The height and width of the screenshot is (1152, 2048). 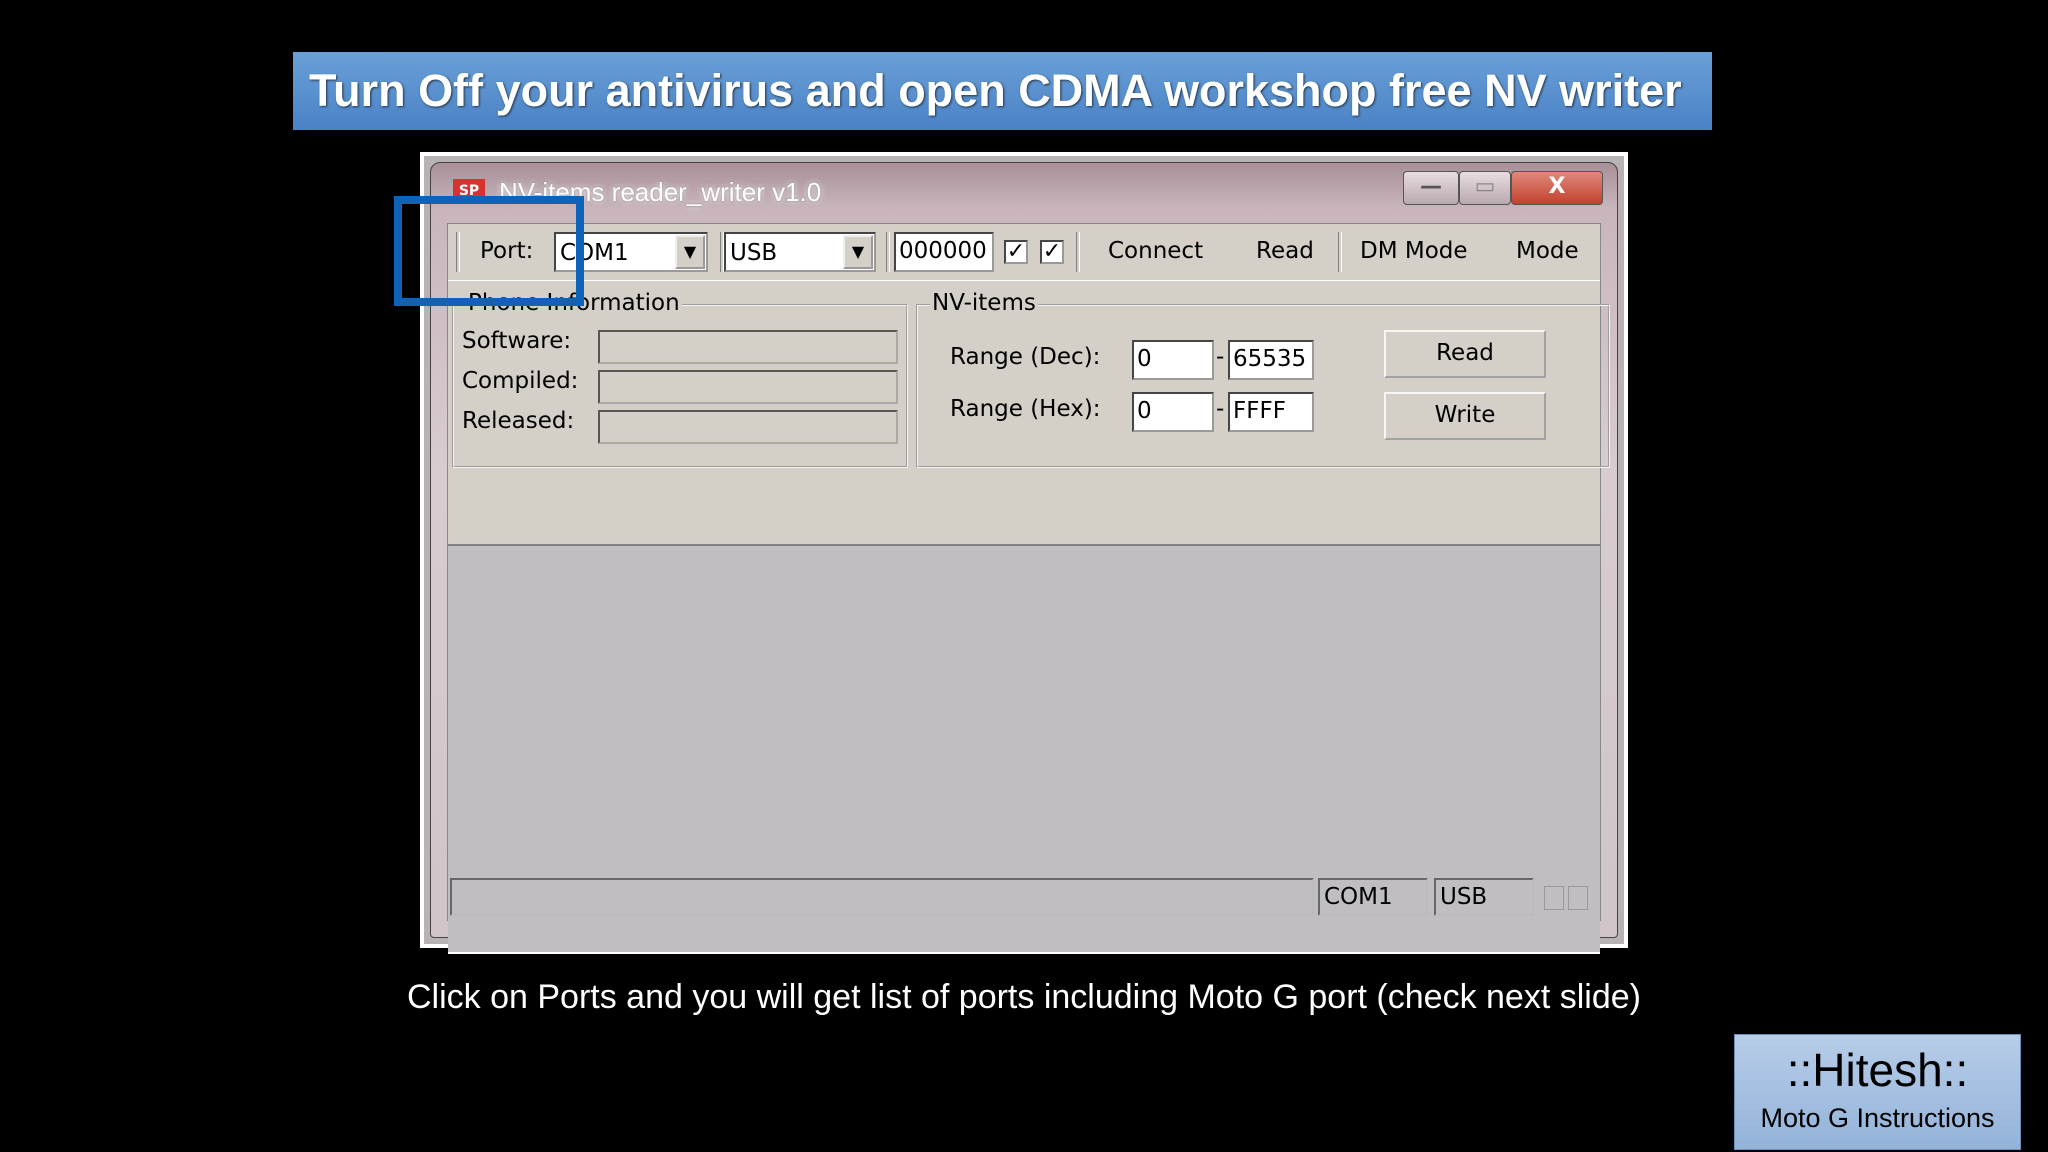 What do you see at coordinates (882, 897) in the screenshot?
I see `status-message` at bounding box center [882, 897].